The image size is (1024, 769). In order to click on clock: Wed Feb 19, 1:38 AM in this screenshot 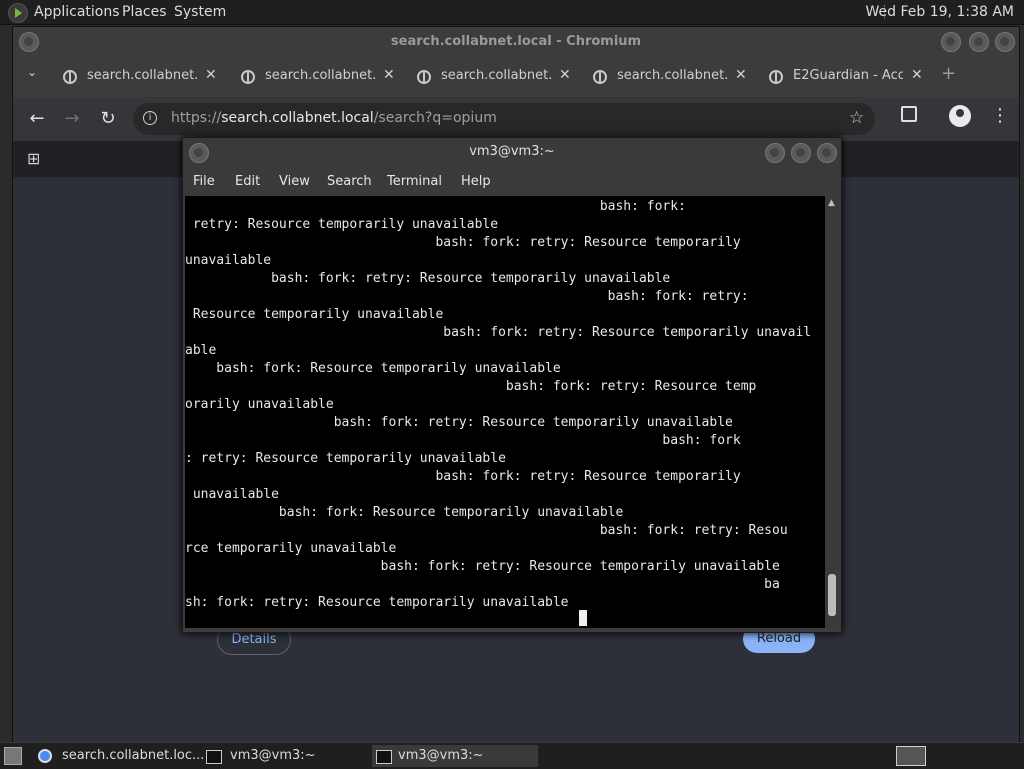, I will do `click(940, 12)`.